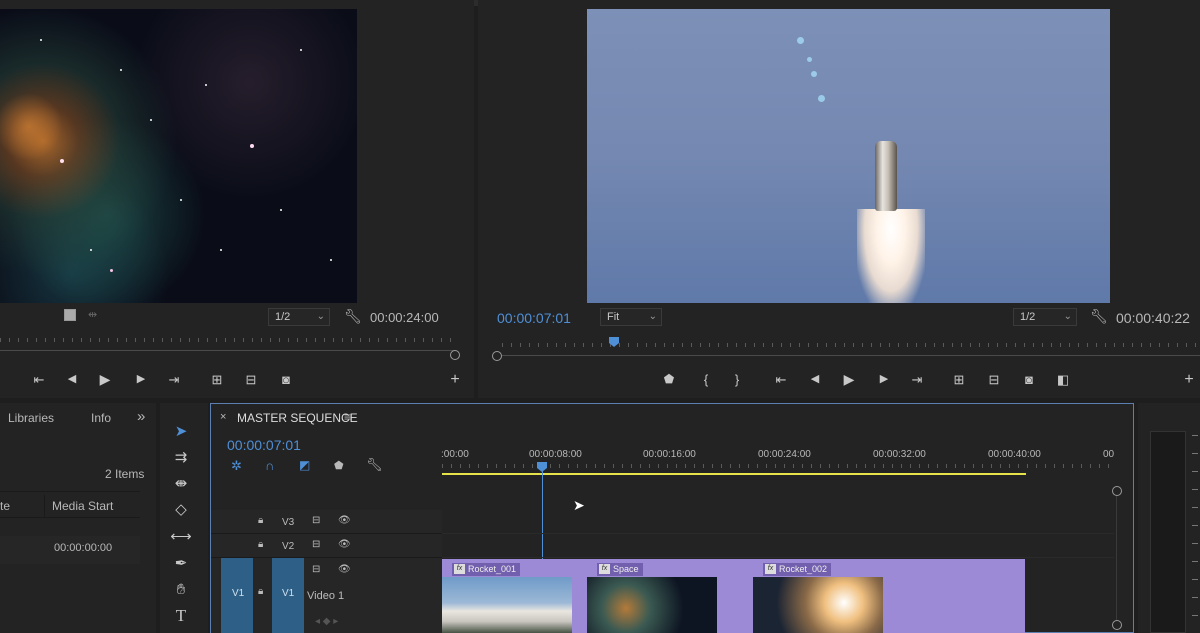 The width and height of the screenshot is (1200, 633). Describe the element at coordinates (217, 380) in the screenshot. I see `insert-icon: ⊞` at that location.